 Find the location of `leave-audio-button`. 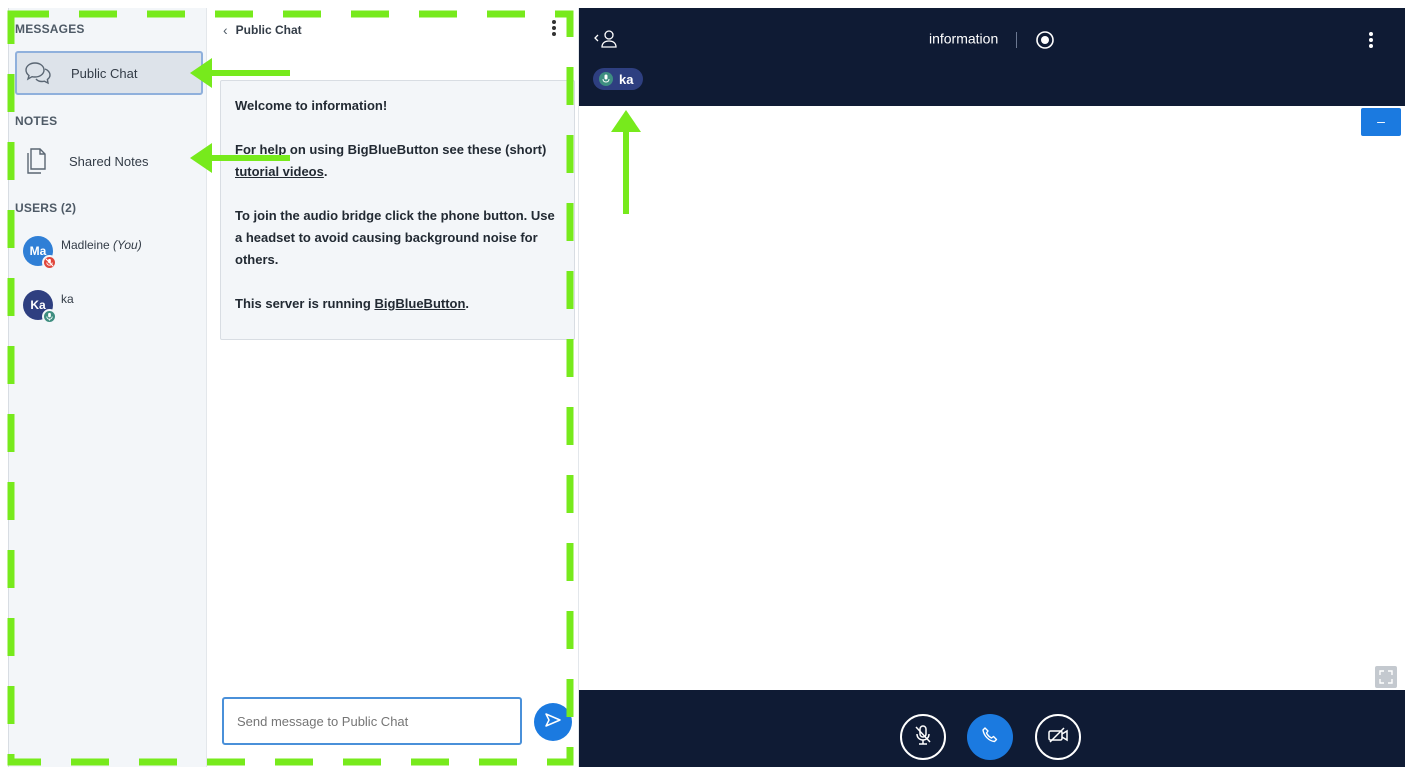

leave-audio-button is located at coordinates (990, 737).